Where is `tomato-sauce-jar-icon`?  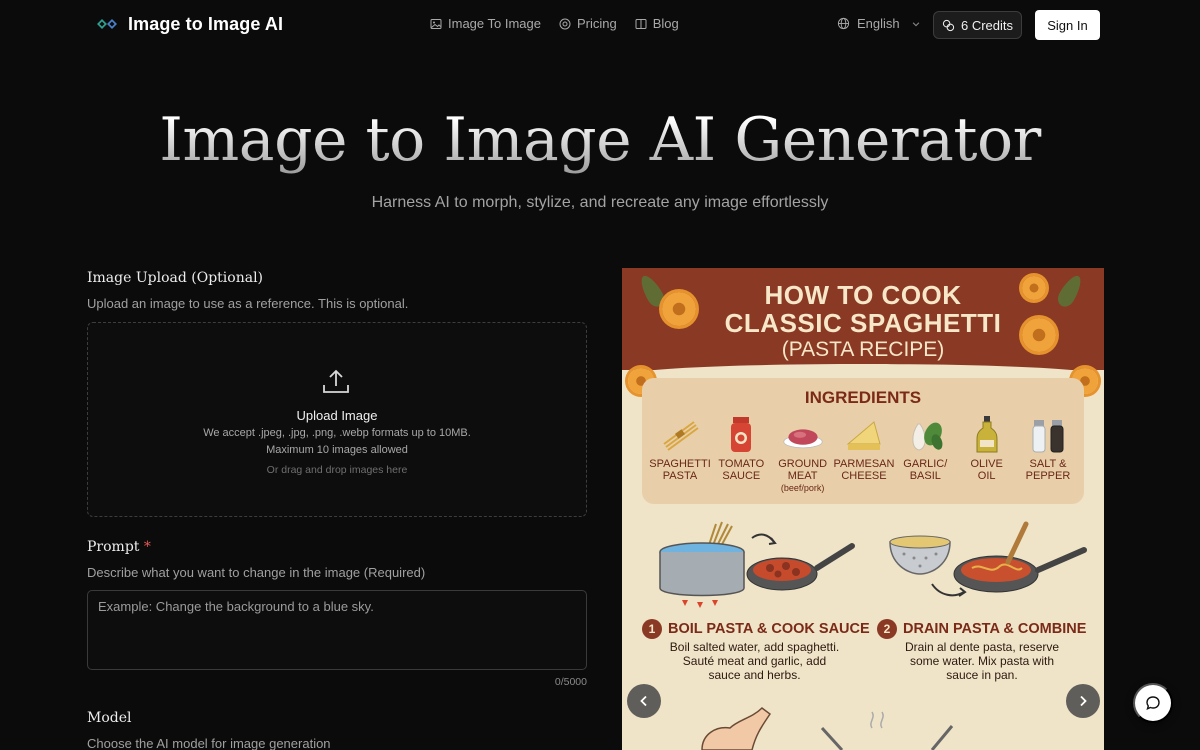
tomato-sauce-jar-icon is located at coordinates (741, 434).